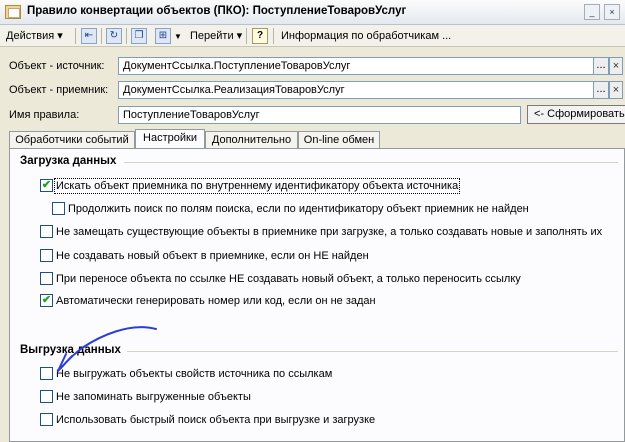  What do you see at coordinates (46, 278) in the screenshot?
I see `transfer-link-checkbox` at bounding box center [46, 278].